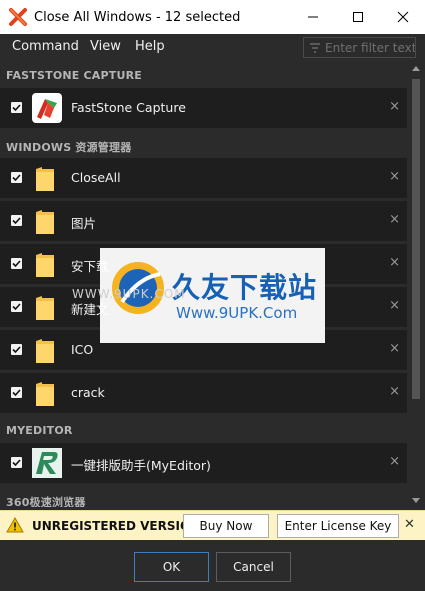 Image resolution: width=425 pixels, height=591 pixels. I want to click on group-header-faststone: FASTSTONE CAPTURE, so click(74, 75).